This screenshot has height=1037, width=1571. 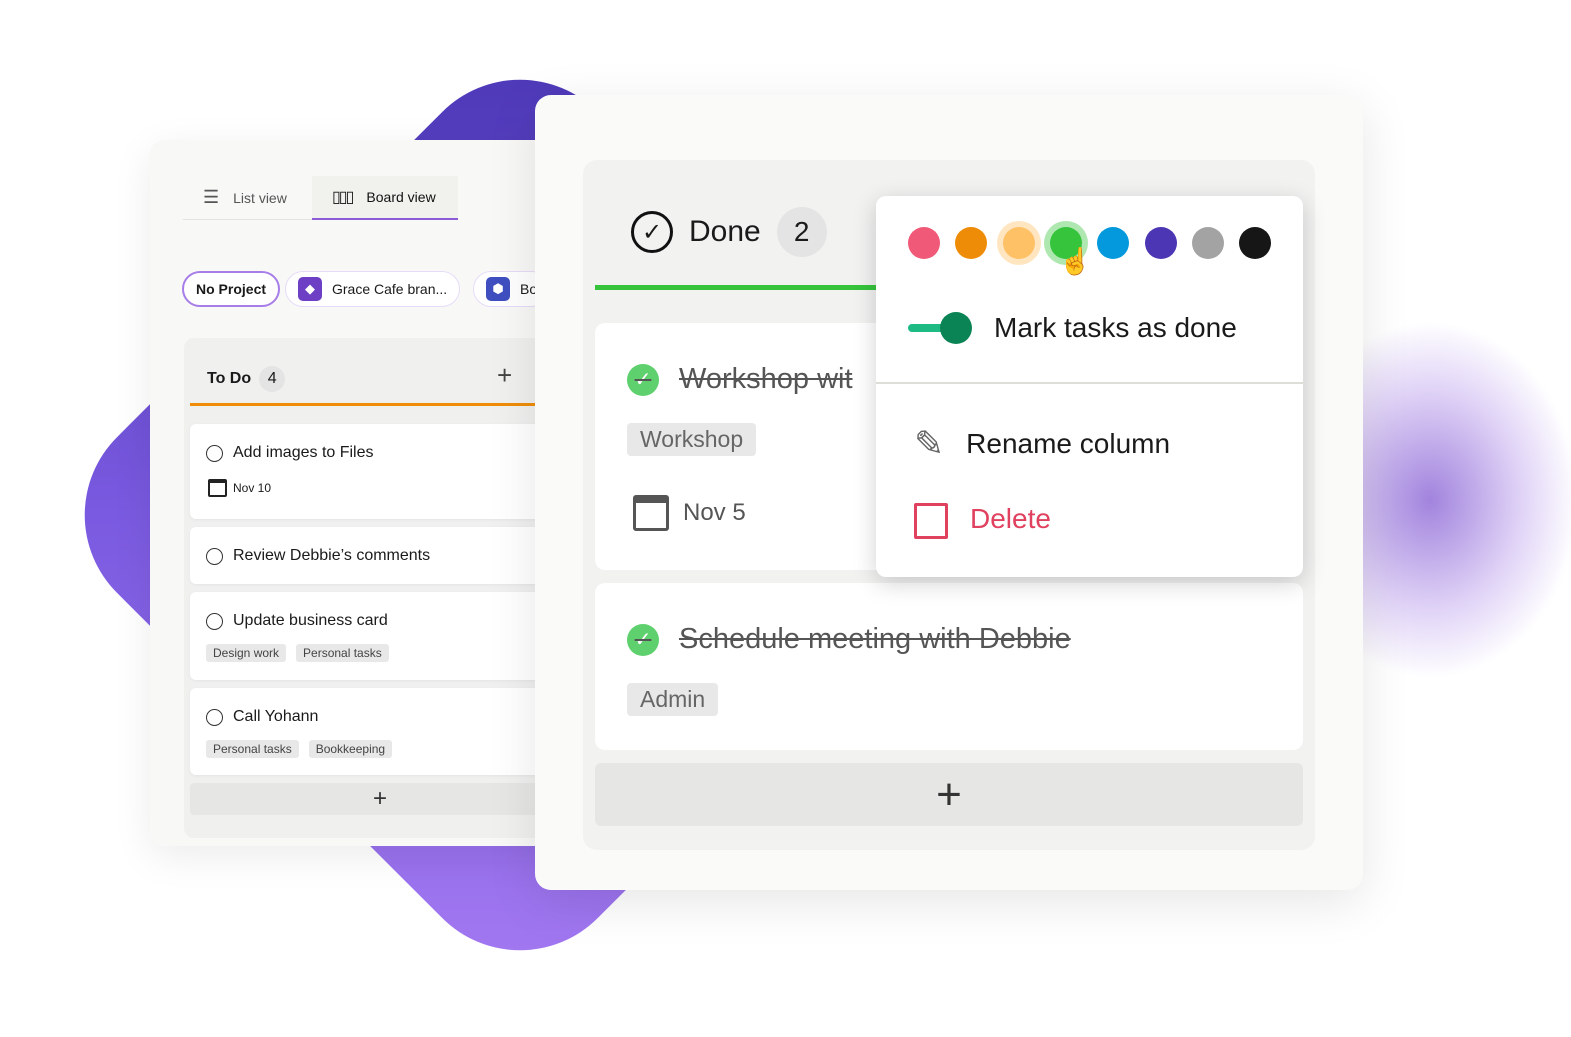 I want to click on tab-label: List view, so click(x=260, y=197).